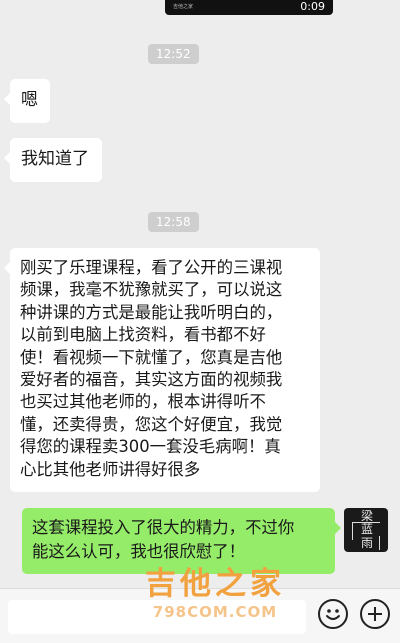 This screenshot has height=643, width=400. I want to click on message-line: 种讲课的方式是最能让我听明白的，, so click(151, 312).